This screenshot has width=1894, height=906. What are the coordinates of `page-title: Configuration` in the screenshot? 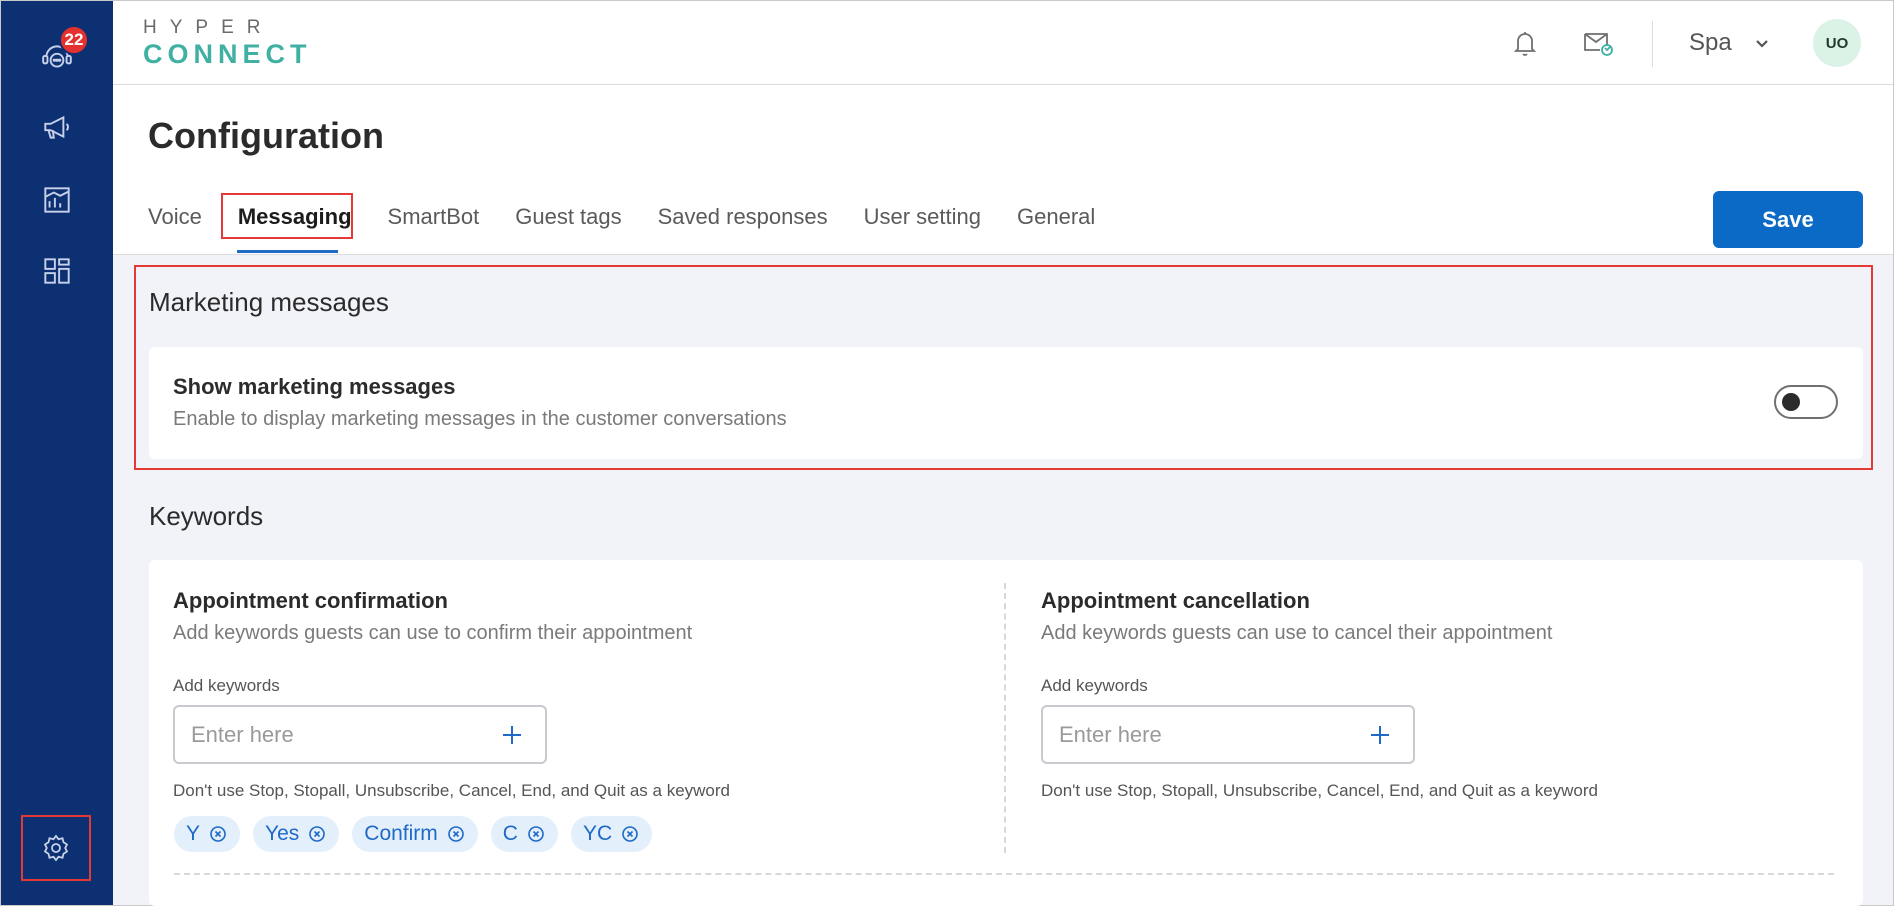 It's located at (266, 135).